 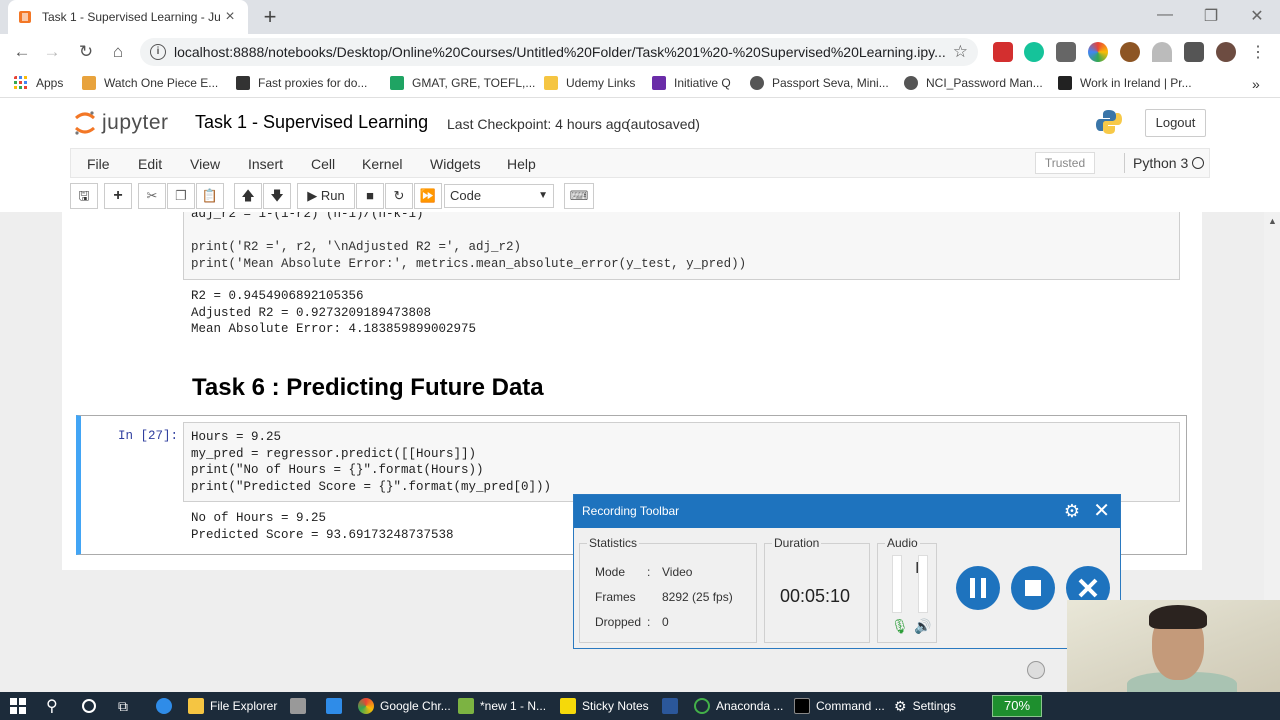 I want to click on menu-widgets: Widgets, so click(x=455, y=164).